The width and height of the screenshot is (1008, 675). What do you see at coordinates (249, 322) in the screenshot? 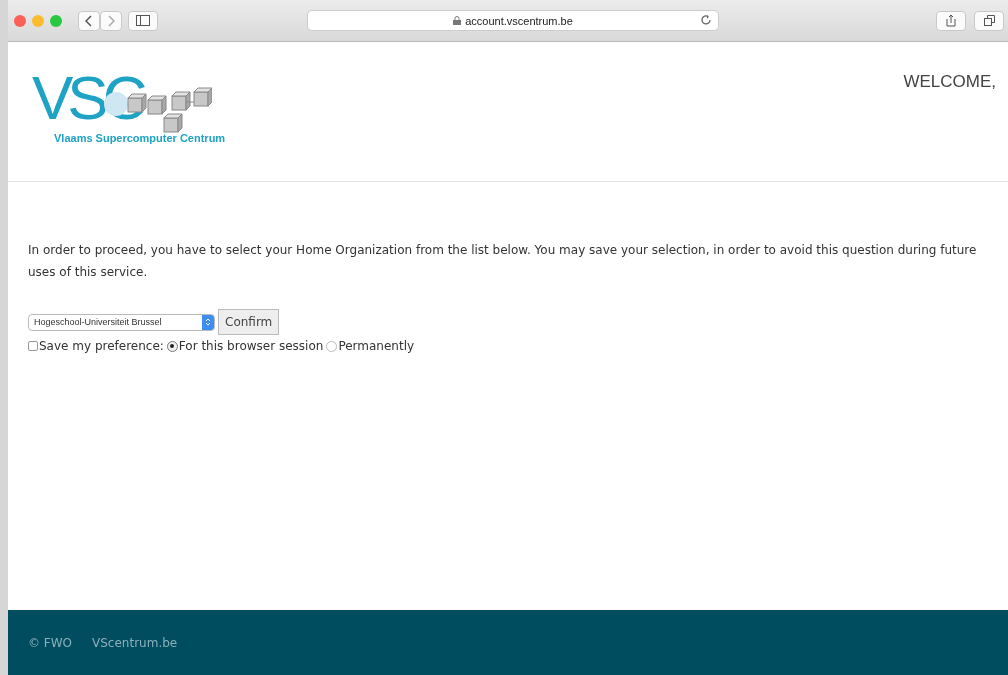
I see `confirm-button: Confirm` at bounding box center [249, 322].